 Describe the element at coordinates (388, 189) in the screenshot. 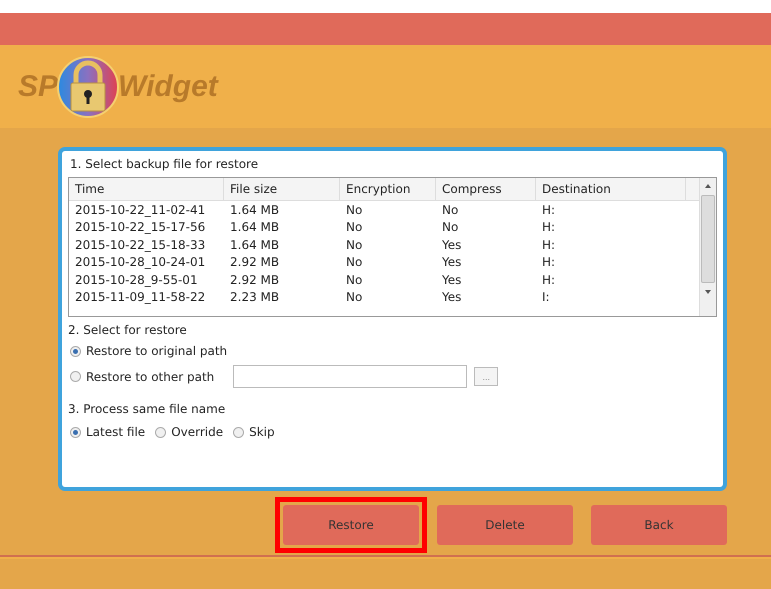

I see `column-header: Encryption` at that location.